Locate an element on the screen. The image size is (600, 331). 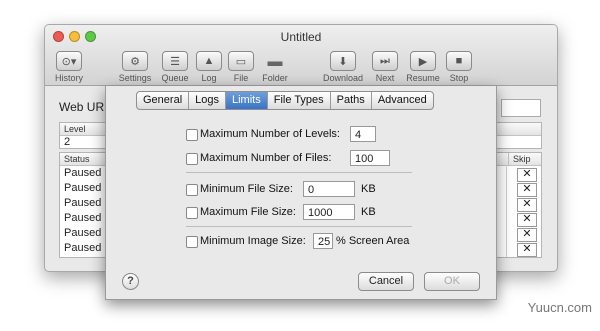
max-file-size-unit: KB is located at coordinates (368, 212).